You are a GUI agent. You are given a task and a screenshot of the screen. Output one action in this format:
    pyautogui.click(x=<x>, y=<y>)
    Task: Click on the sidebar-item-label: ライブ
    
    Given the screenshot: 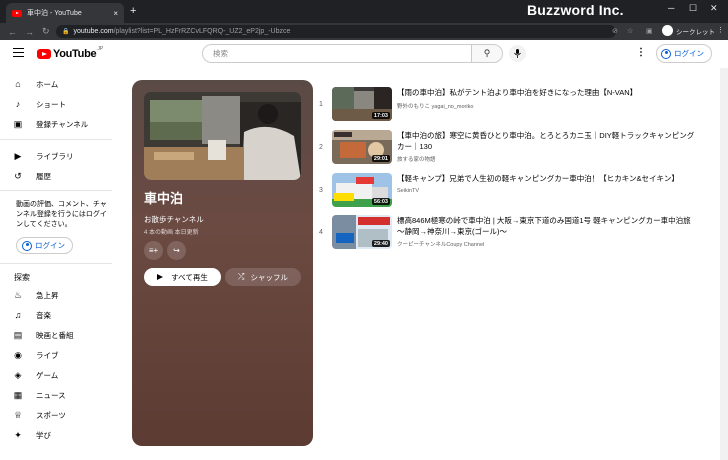 What is the action you would take?
    pyautogui.click(x=47, y=355)
    